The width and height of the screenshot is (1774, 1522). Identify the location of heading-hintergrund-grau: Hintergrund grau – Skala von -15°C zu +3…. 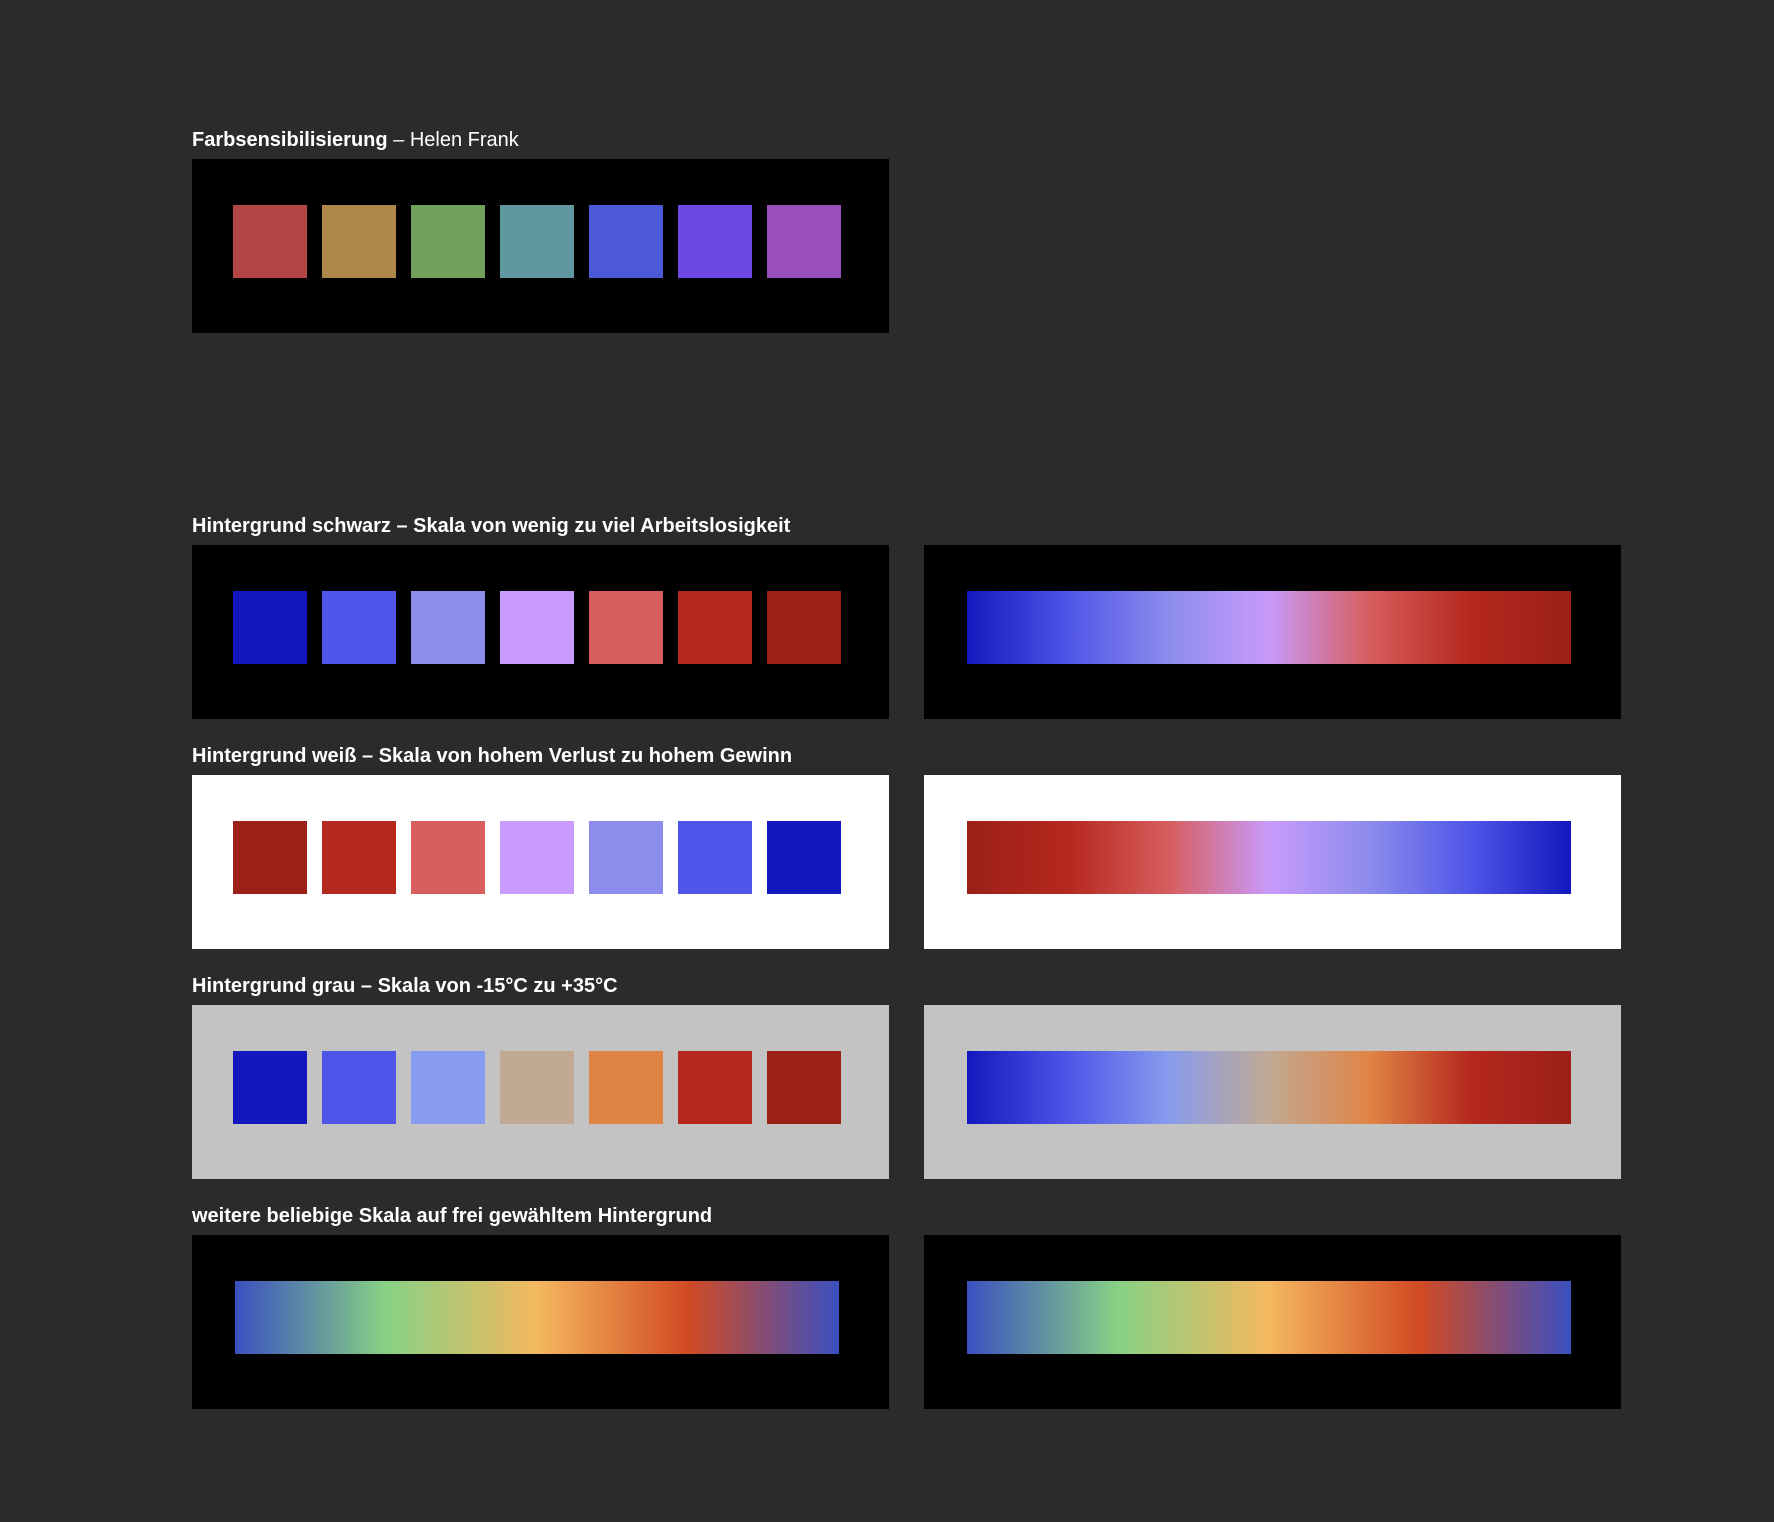
(405, 986).